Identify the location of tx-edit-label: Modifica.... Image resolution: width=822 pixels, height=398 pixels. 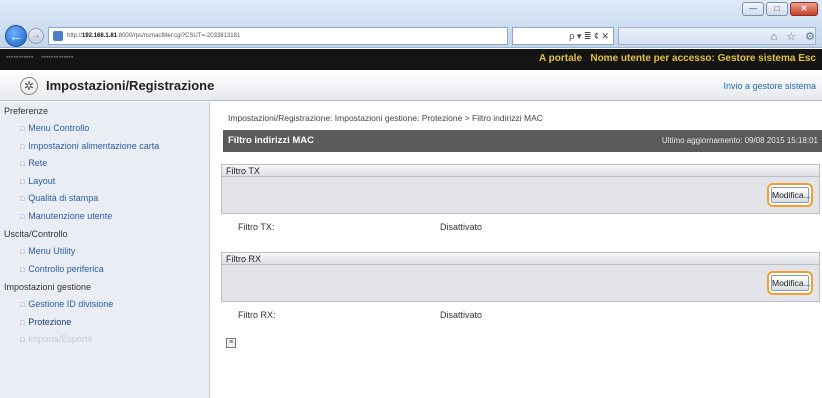
(791, 195).